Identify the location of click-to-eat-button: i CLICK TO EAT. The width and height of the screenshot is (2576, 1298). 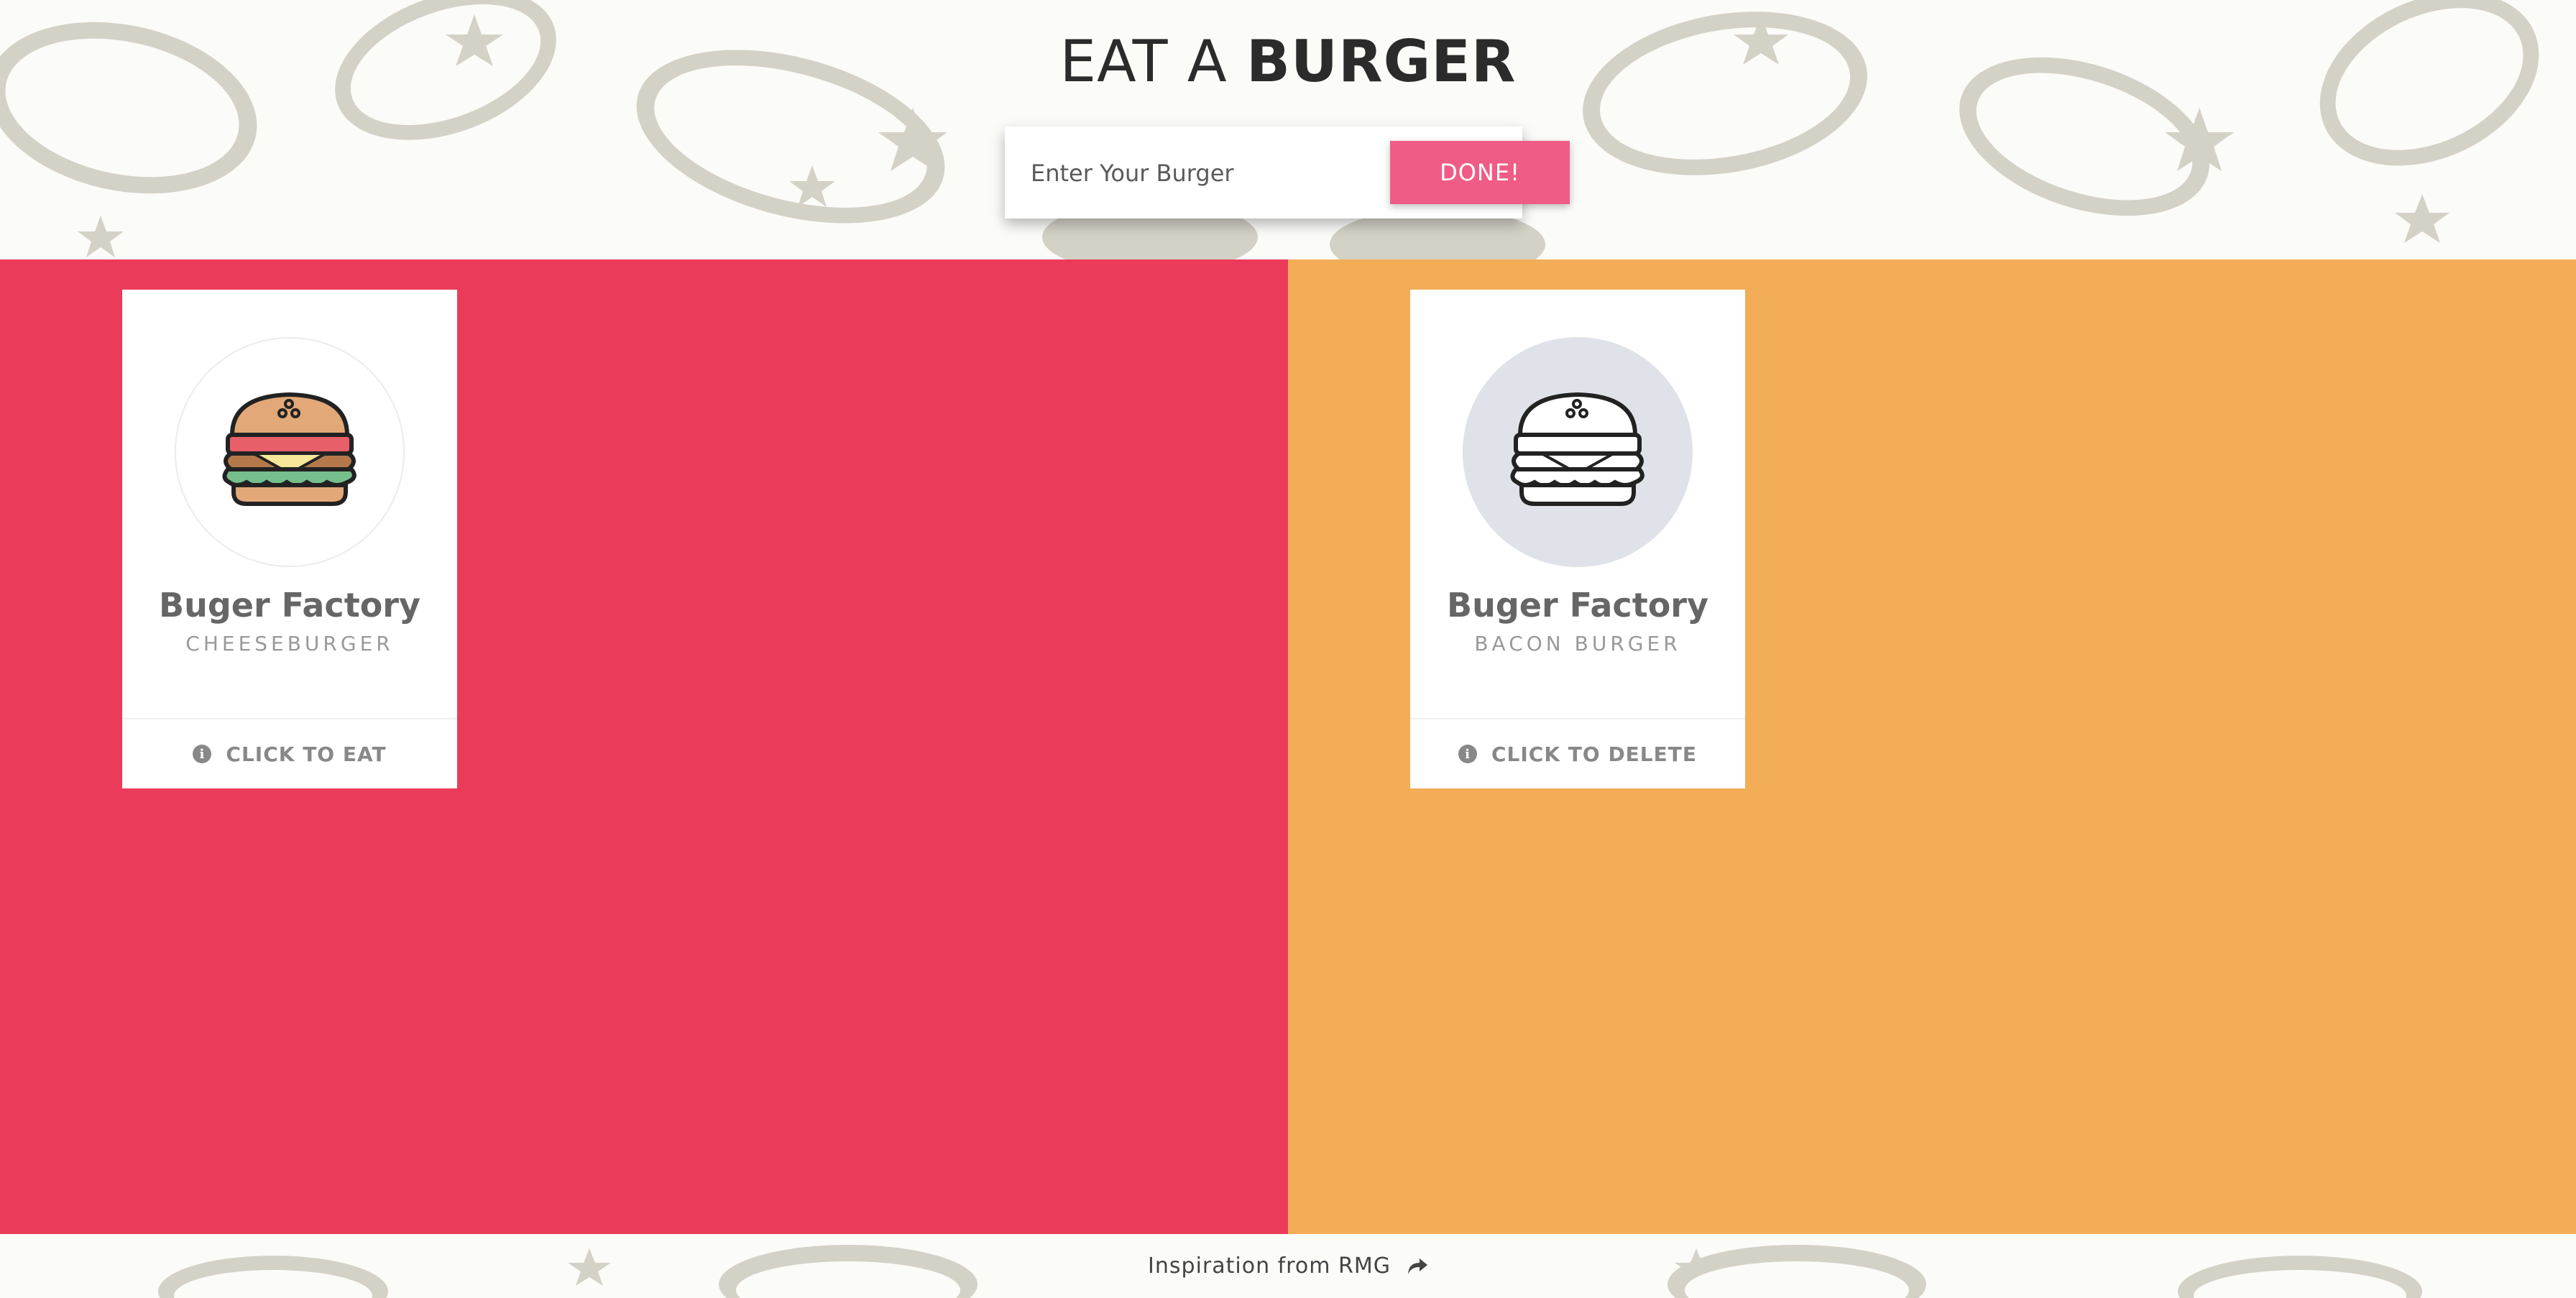
(289, 753).